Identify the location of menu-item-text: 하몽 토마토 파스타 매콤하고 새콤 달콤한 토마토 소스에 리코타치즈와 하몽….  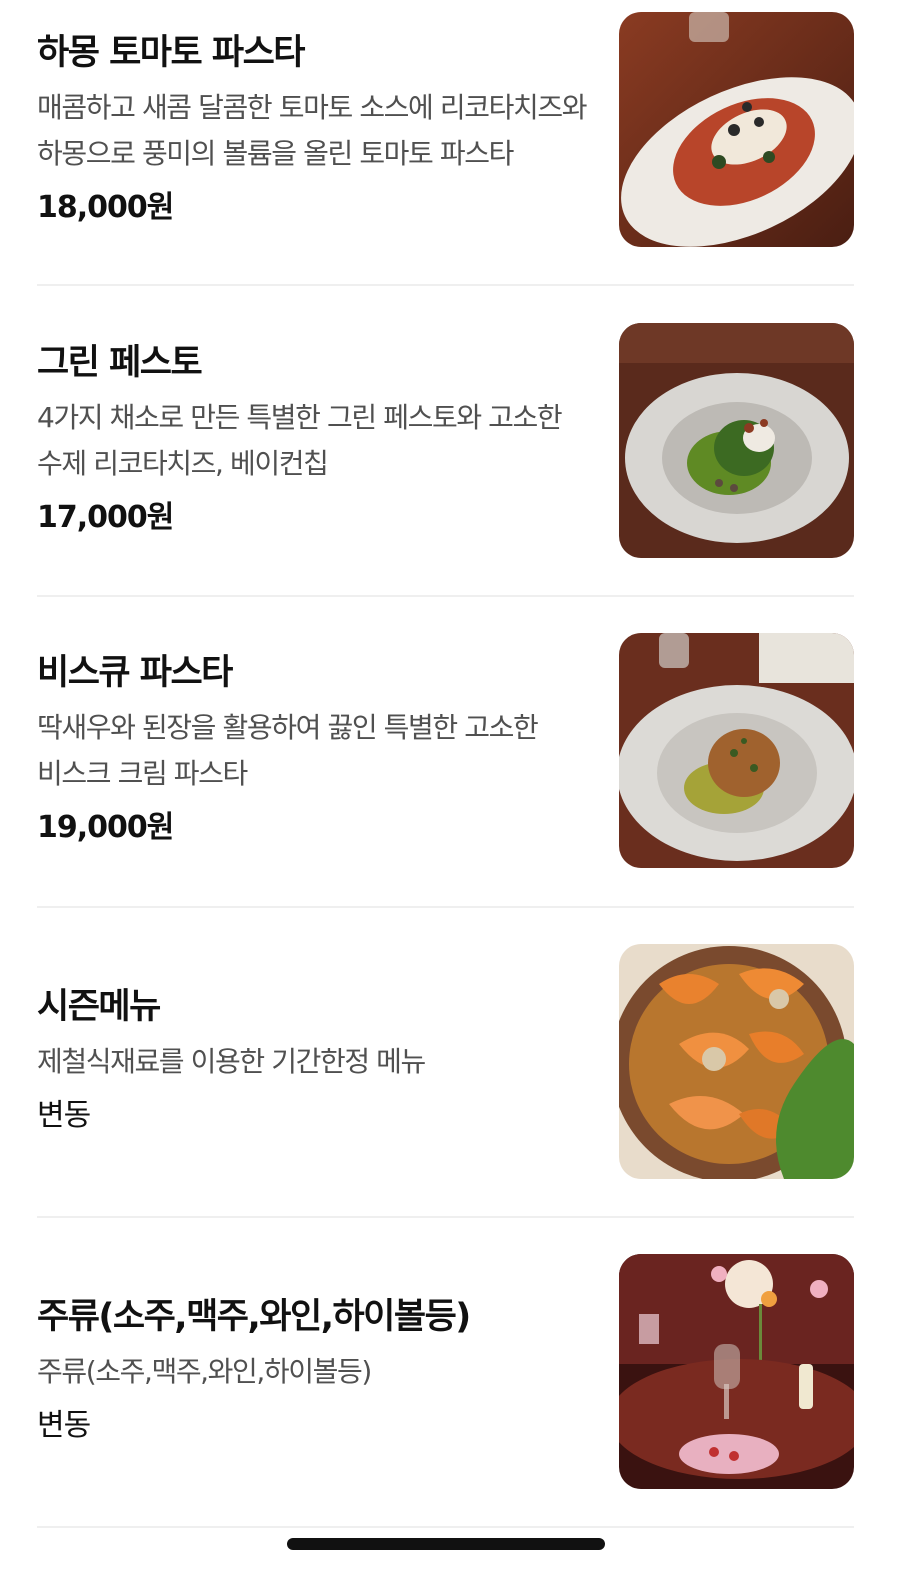
(317, 129).